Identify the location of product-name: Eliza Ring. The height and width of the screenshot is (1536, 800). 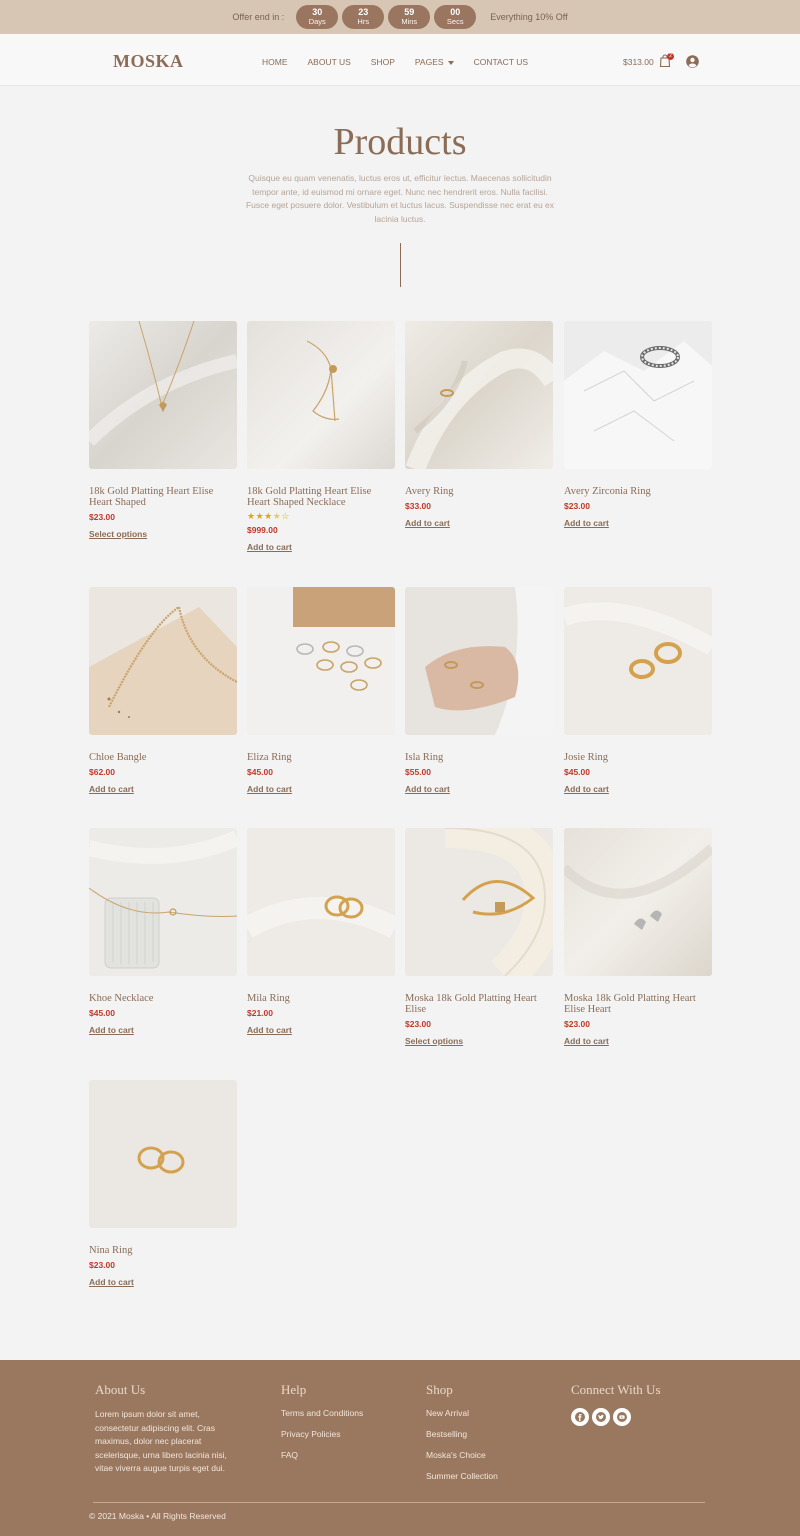
(321, 757).